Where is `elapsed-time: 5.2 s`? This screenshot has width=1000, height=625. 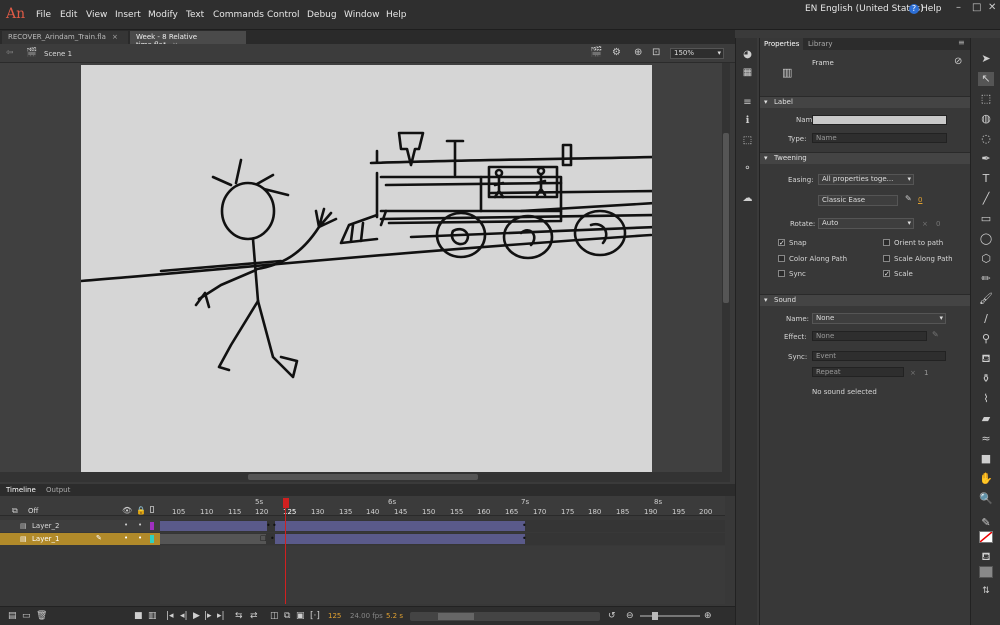
elapsed-time: 5.2 s is located at coordinates (394, 616).